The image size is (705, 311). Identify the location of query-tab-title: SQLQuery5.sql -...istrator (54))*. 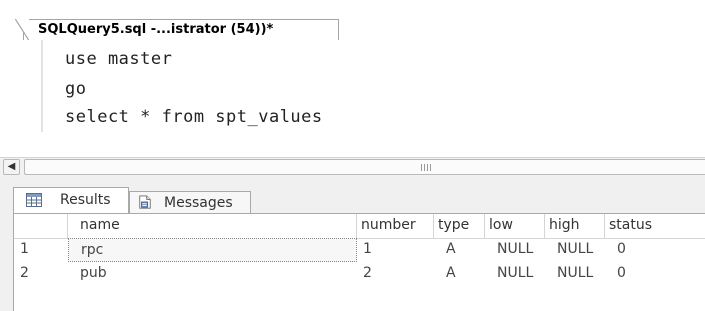
(156, 29).